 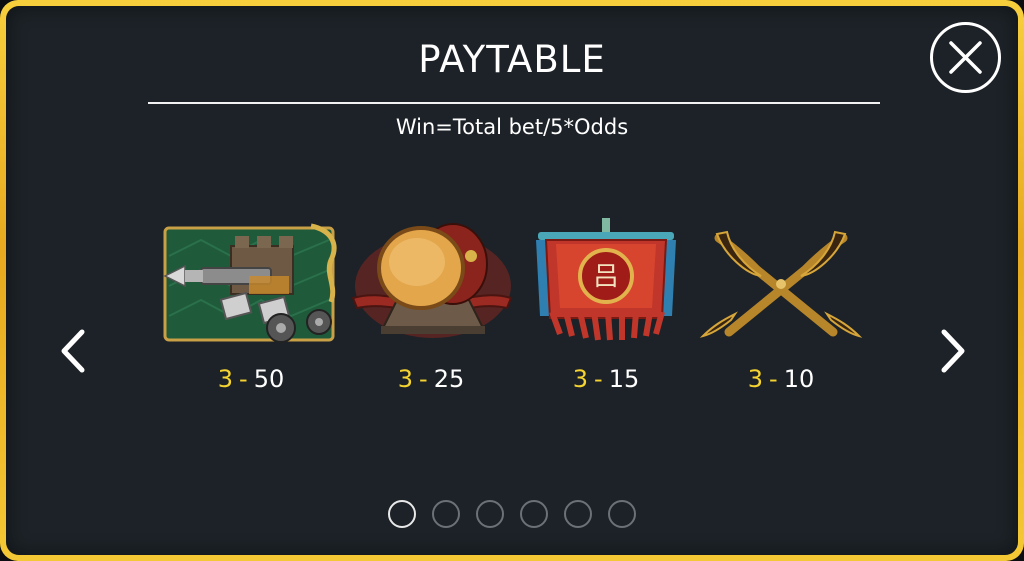 I want to click on odds-value: 50, so click(x=269, y=379).